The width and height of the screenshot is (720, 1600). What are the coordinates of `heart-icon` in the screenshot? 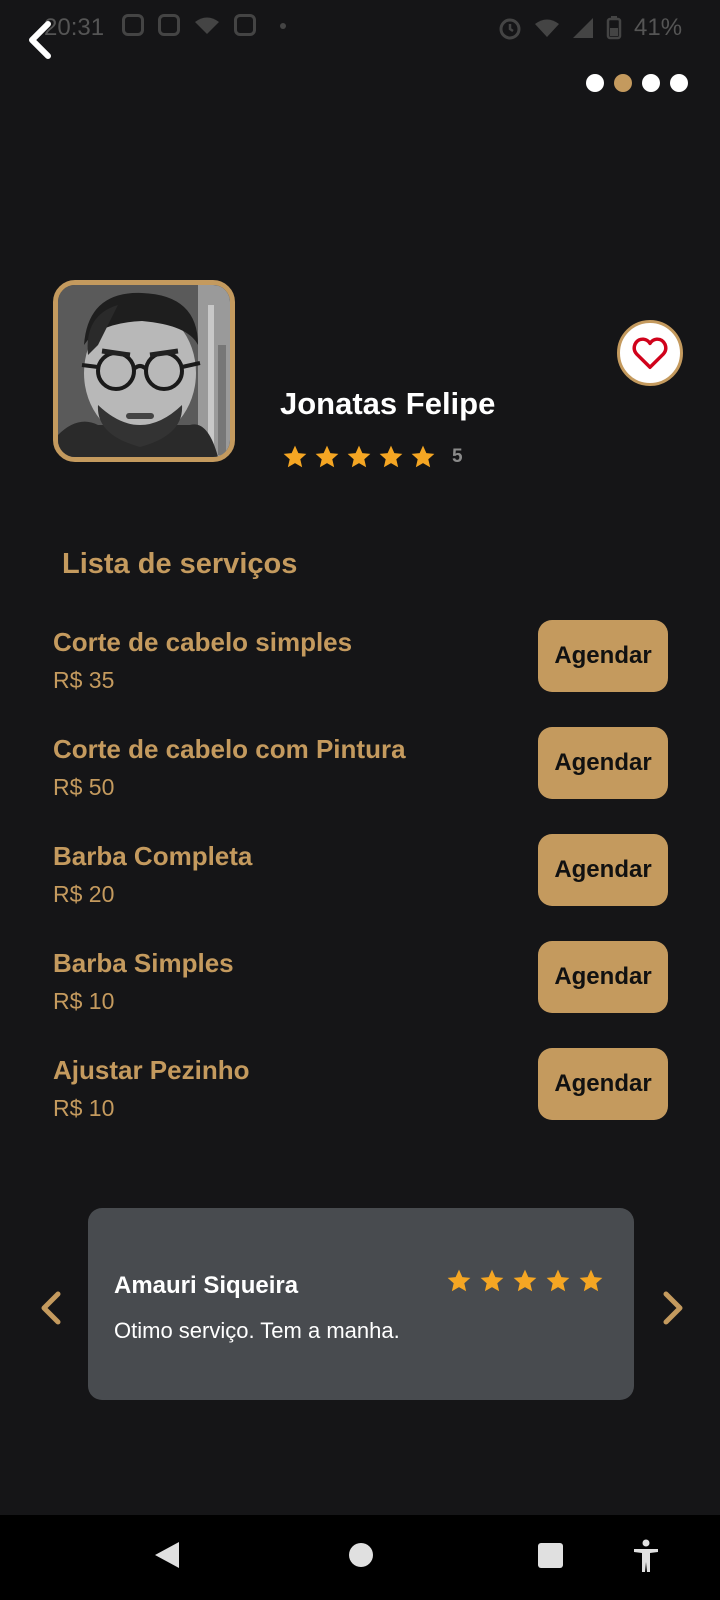 It's located at (650, 353).